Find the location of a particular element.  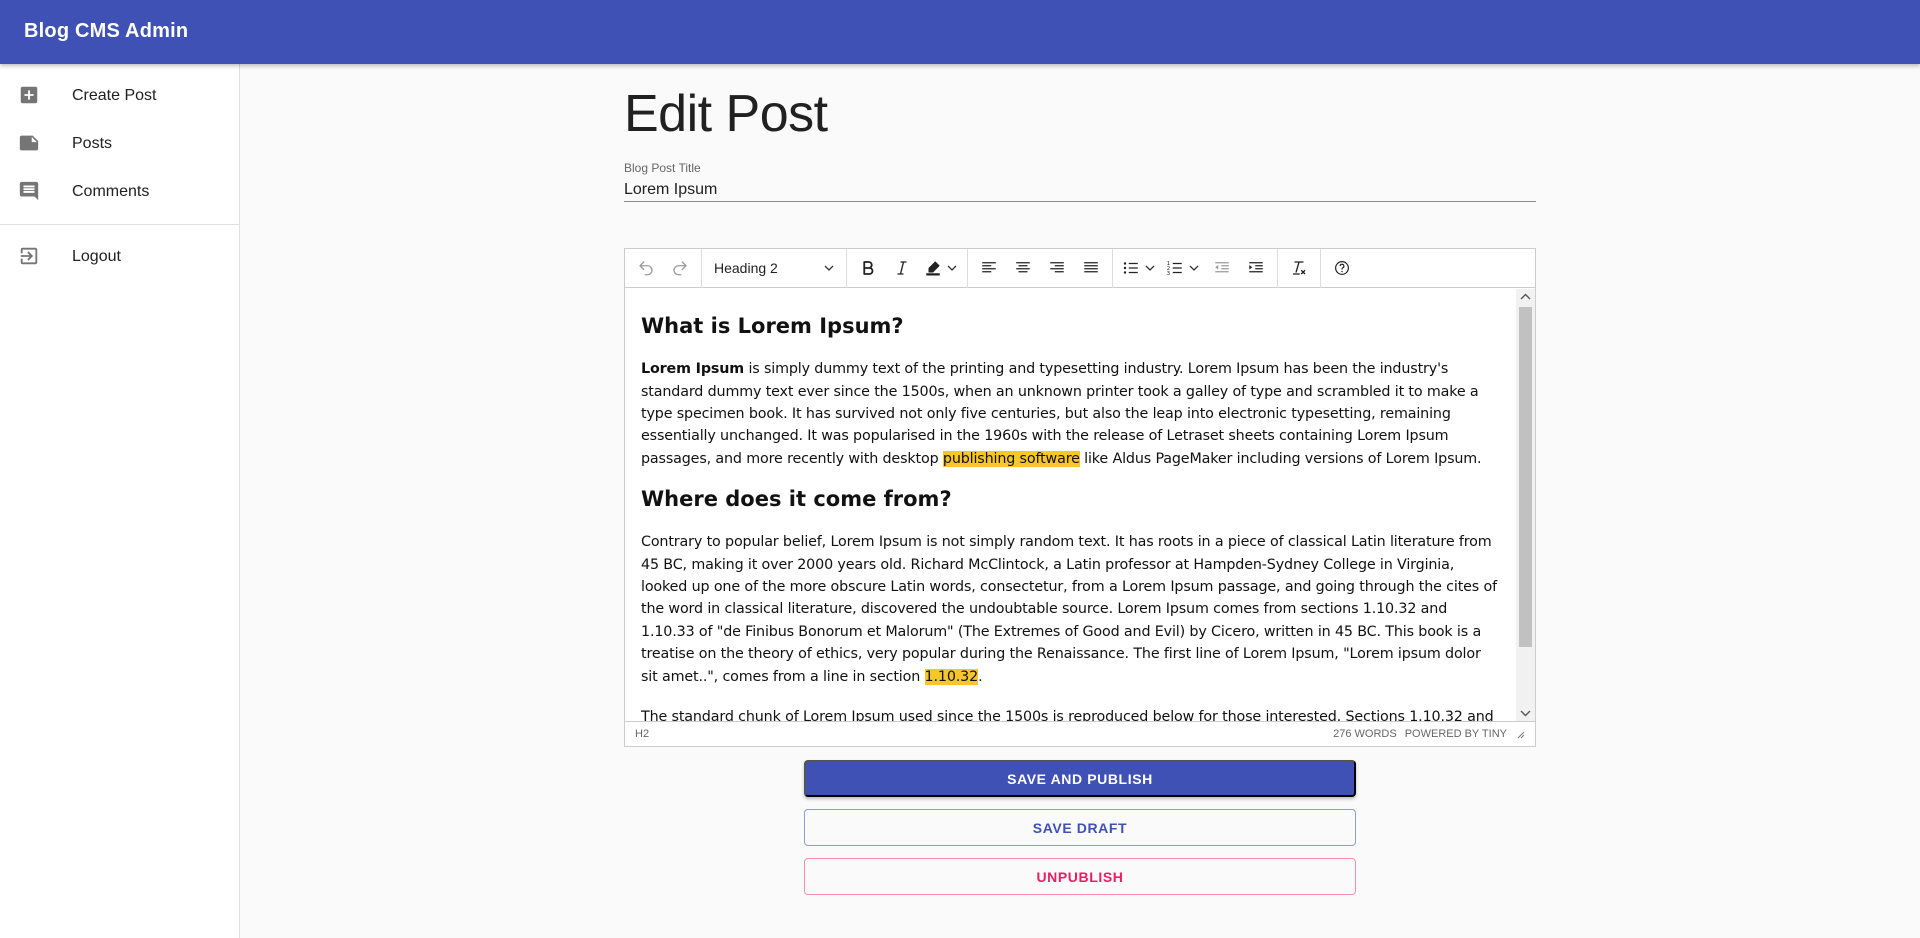

align-justify-icon is located at coordinates (1091, 267).